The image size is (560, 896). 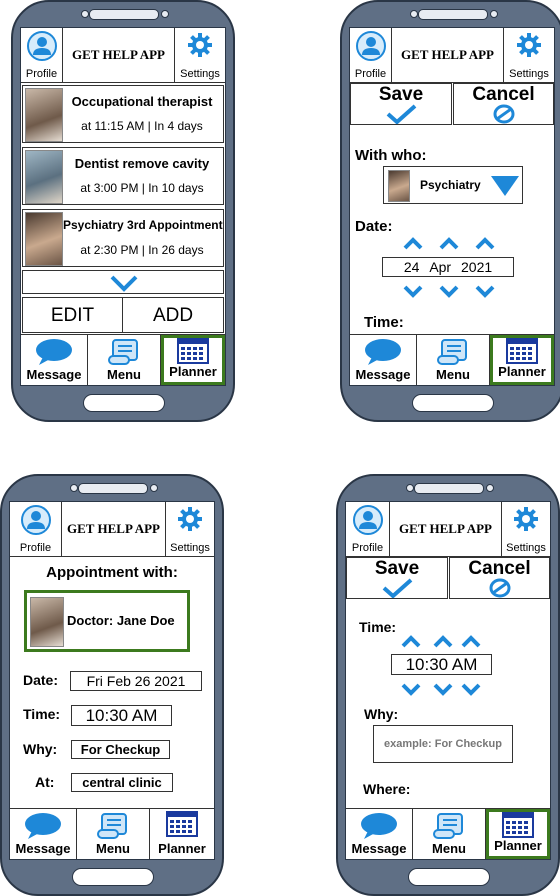 I want to click on nav-menu-label: Menu, so click(x=124, y=374).